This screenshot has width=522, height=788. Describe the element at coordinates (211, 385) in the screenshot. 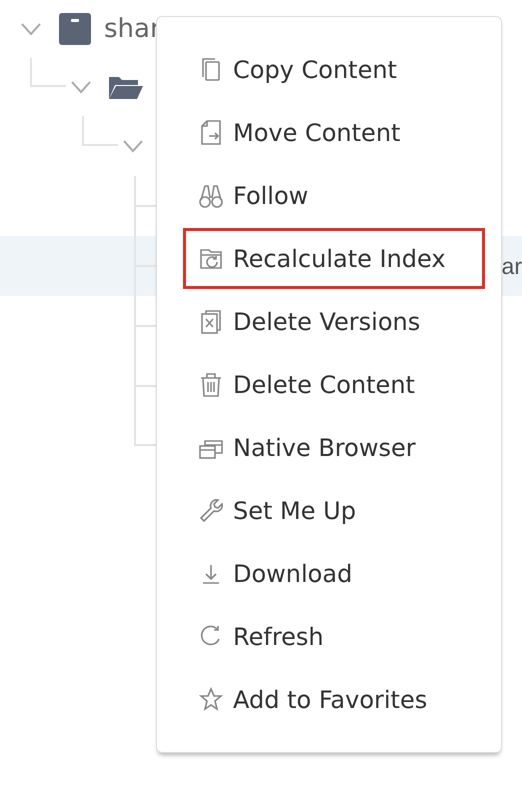

I see `trash-icon` at that location.